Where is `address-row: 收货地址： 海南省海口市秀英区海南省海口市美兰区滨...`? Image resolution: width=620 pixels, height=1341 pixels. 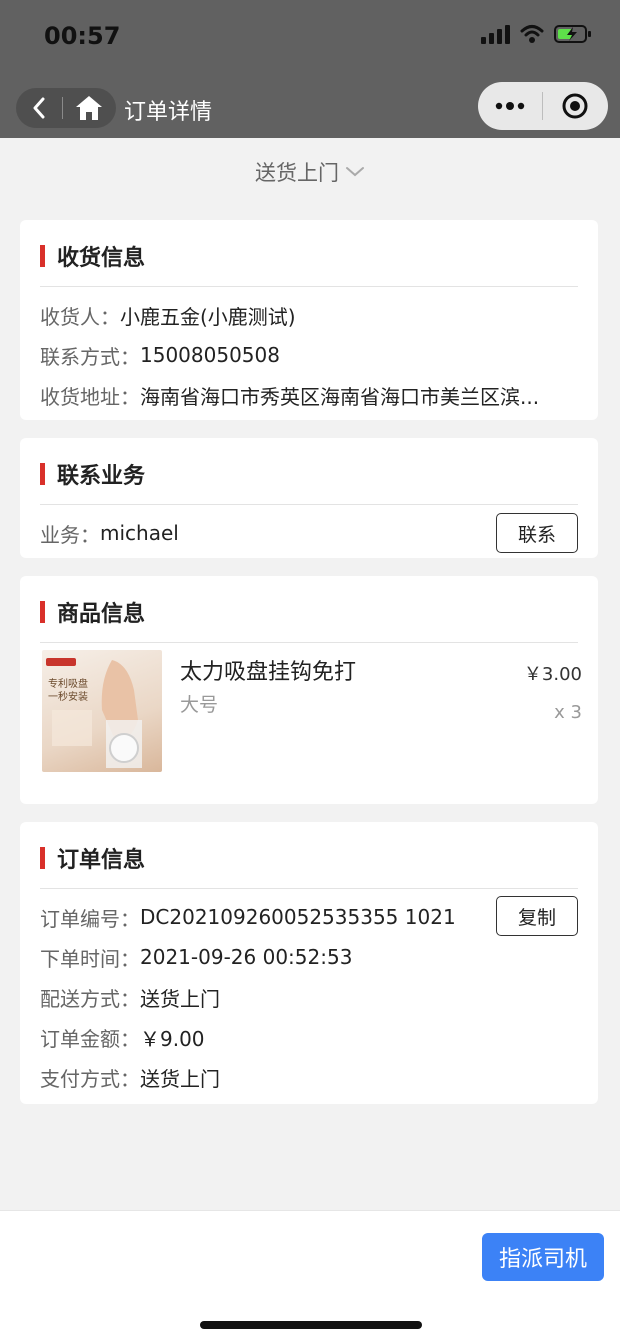 address-row: 收货地址： 海南省海口市秀英区海南省海口市美兰区滨... is located at coordinates (289, 395).